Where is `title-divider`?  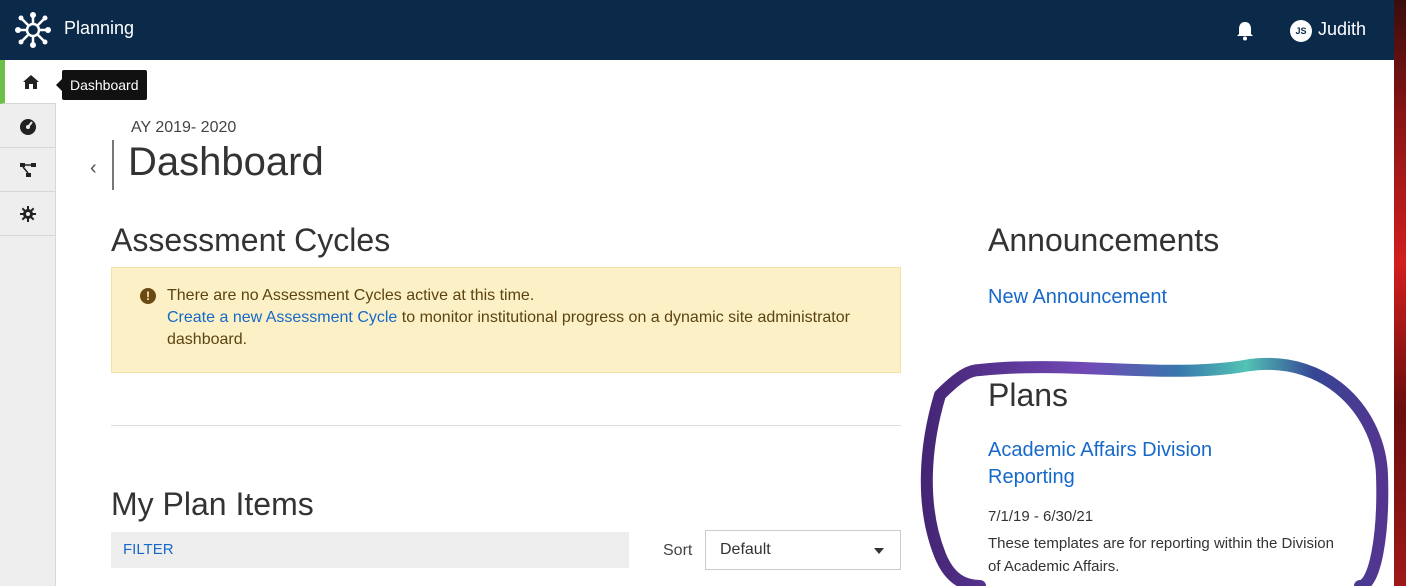
title-divider is located at coordinates (113, 165).